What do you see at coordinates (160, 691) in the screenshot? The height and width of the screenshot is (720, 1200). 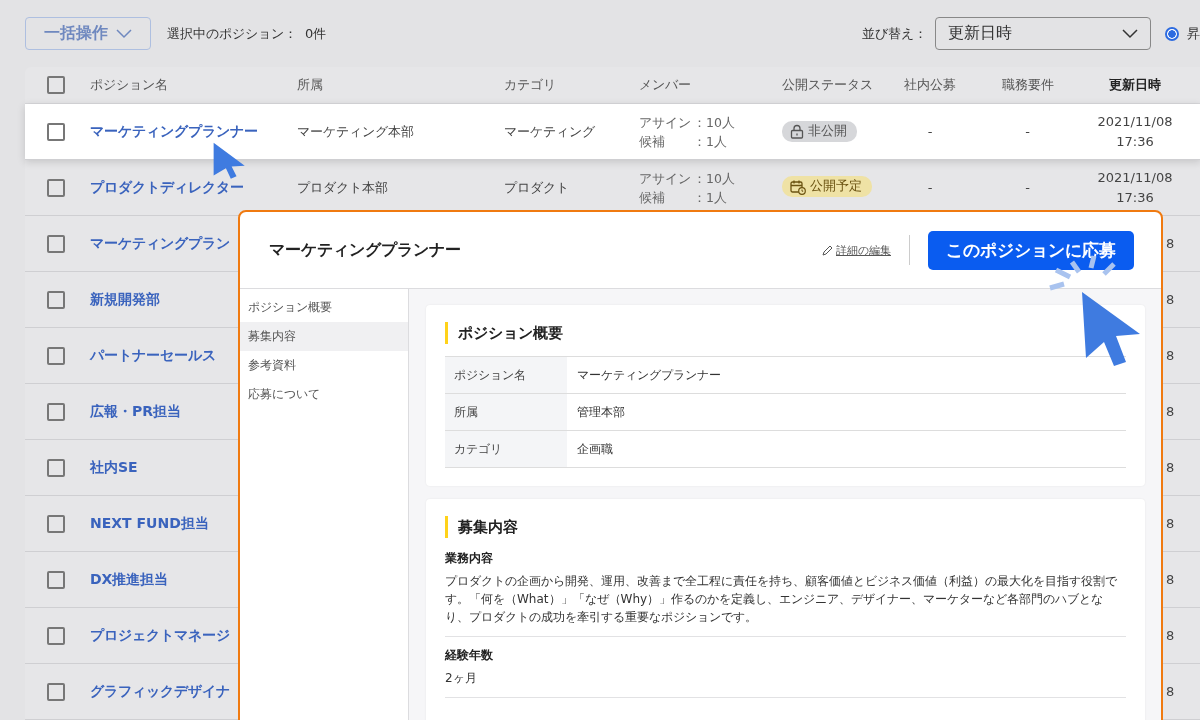 I see `position-link: グラフィックデザイナ` at bounding box center [160, 691].